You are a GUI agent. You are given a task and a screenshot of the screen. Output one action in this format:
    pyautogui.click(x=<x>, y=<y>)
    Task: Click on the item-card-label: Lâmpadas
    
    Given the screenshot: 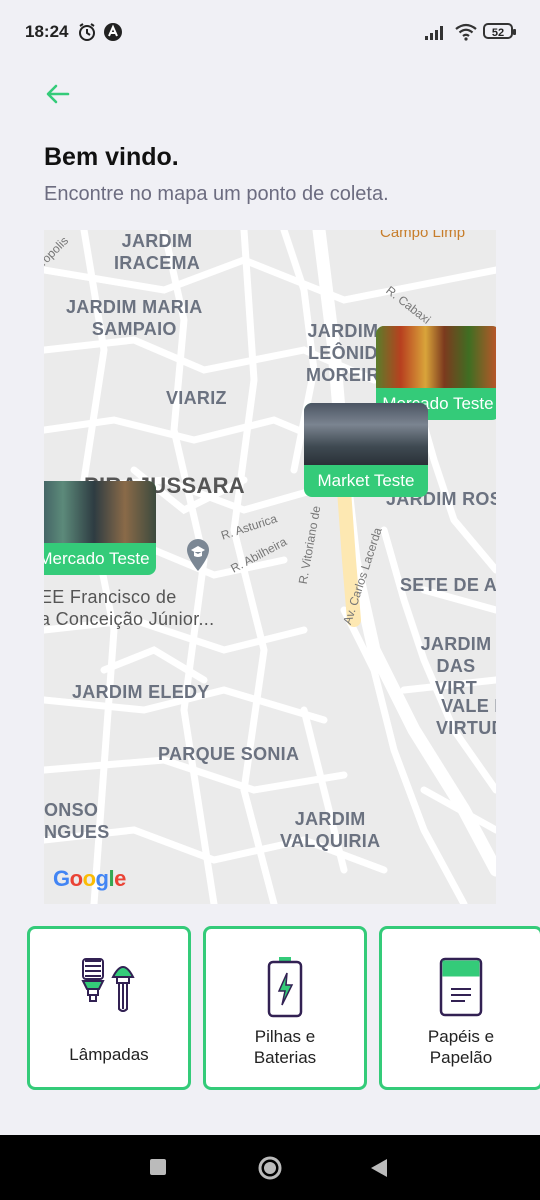 What is the action you would take?
    pyautogui.click(x=109, y=1054)
    